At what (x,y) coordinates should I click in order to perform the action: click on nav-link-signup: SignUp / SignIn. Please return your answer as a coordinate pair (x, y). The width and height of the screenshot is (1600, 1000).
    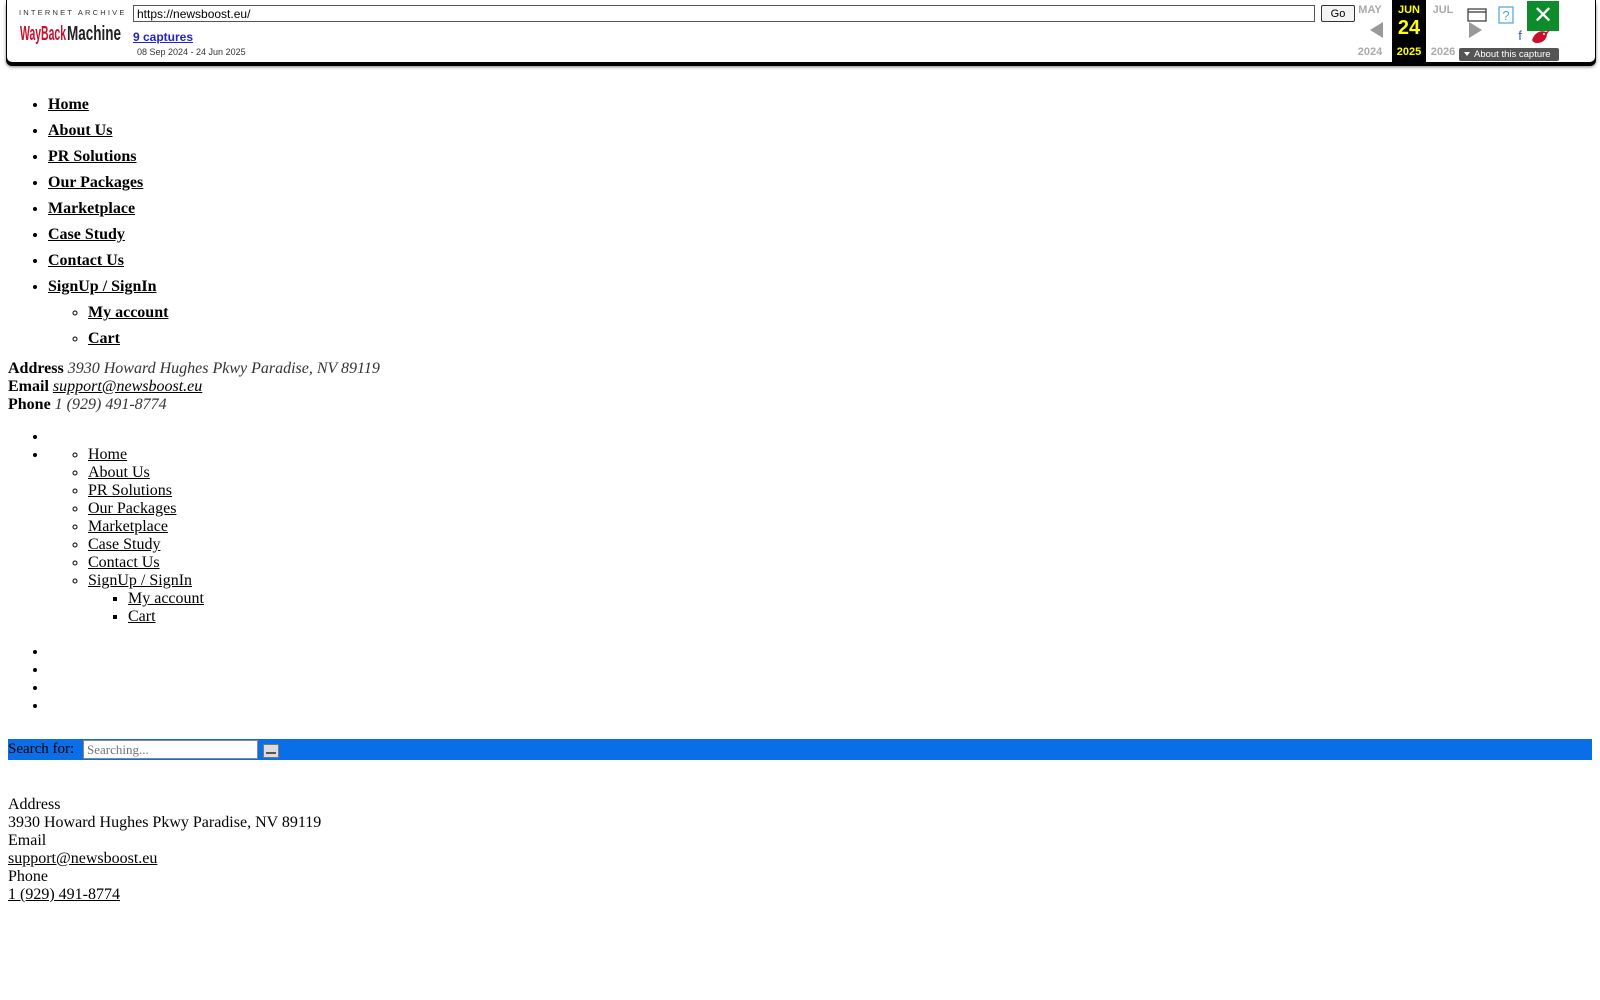
    Looking at the image, I should click on (102, 286).